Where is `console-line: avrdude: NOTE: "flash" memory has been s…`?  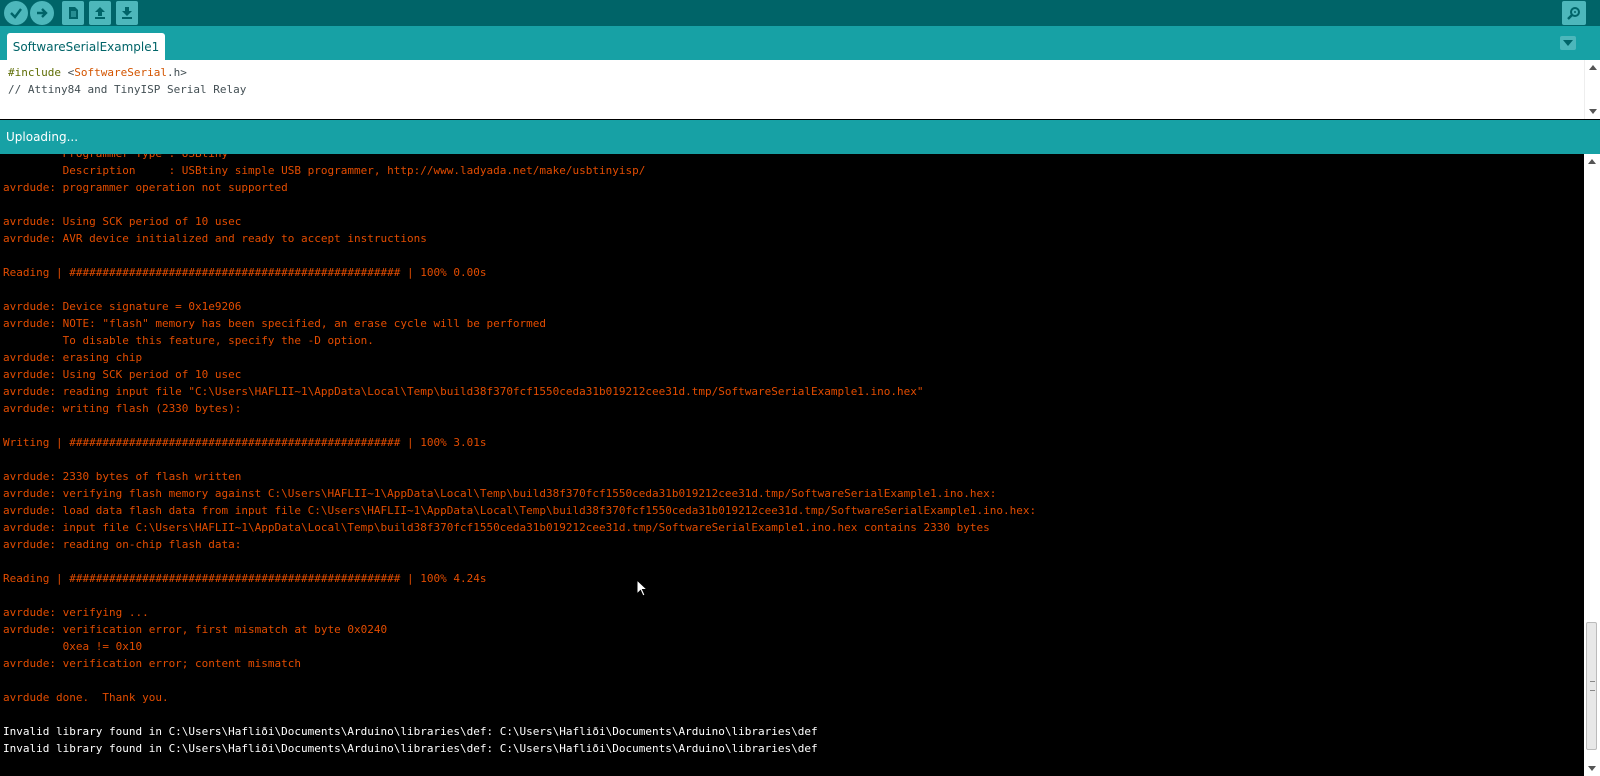
console-line: avrdude: NOTE: "flash" memory has been s… is located at coordinates (275, 323).